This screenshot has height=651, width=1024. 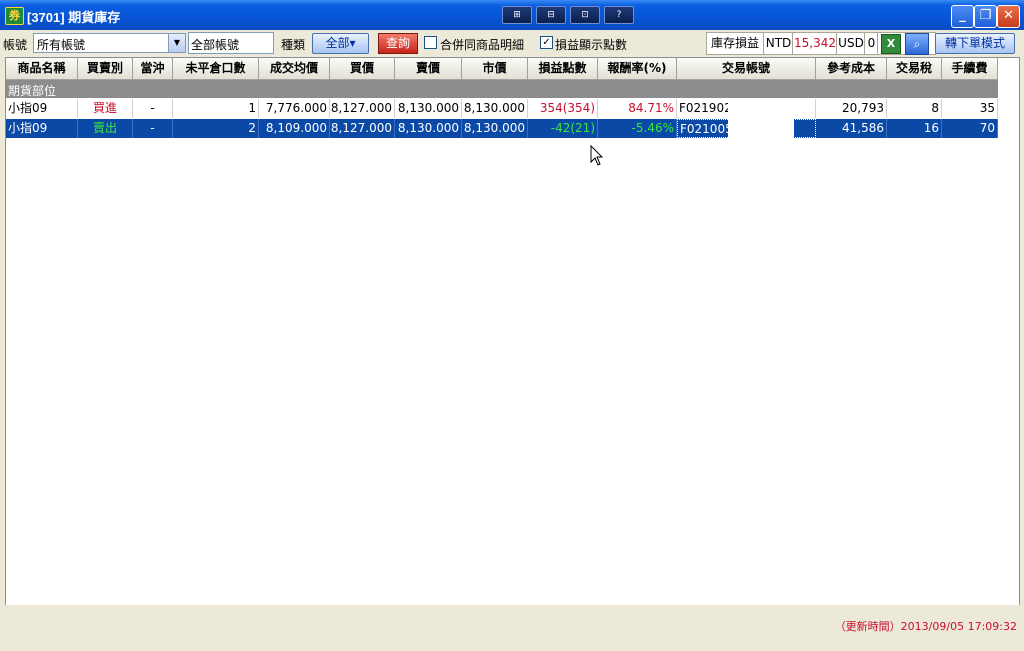 What do you see at coordinates (430, 42) in the screenshot?
I see `merge-checkbox` at bounding box center [430, 42].